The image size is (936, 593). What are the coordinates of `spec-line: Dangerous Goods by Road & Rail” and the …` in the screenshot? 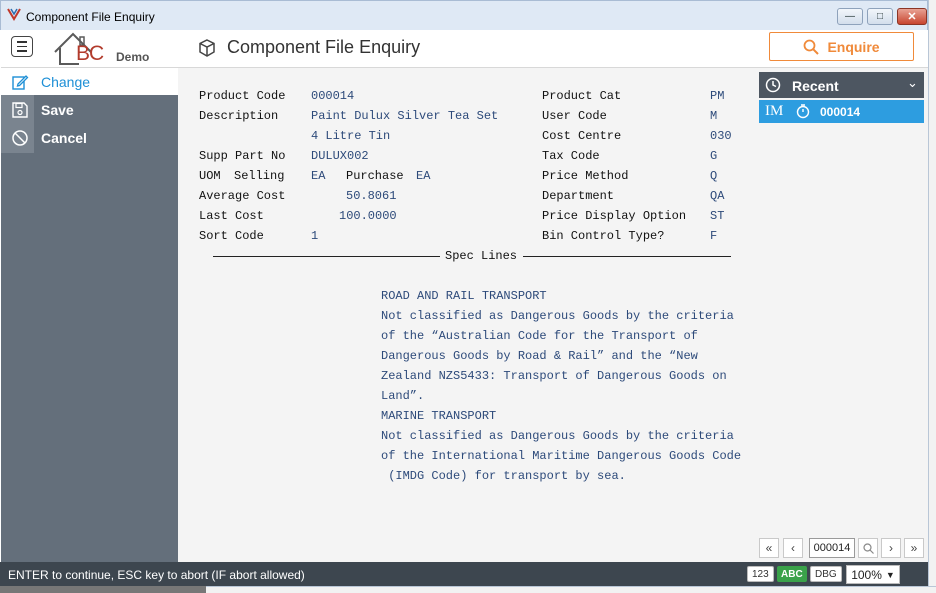 It's located at (539, 356).